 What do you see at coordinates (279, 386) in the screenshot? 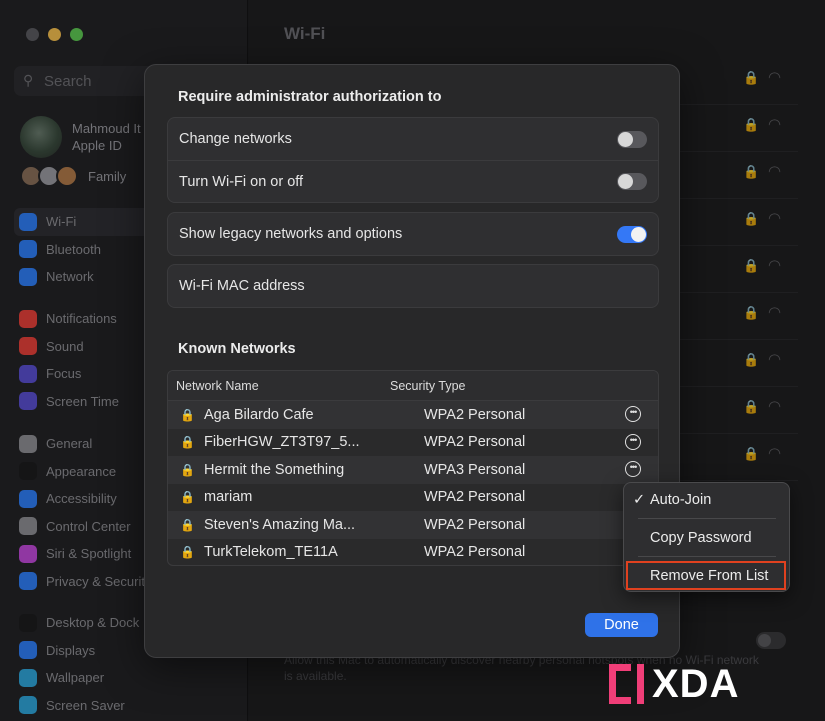
I see `column-header-name: Network Name` at bounding box center [279, 386].